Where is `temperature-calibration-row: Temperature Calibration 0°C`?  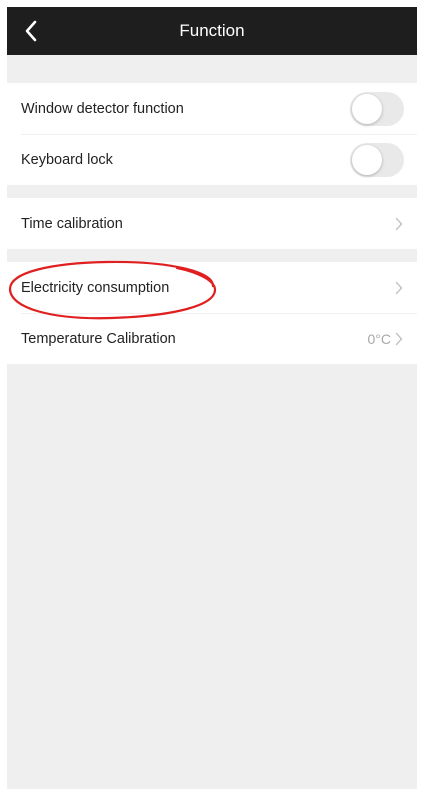
temperature-calibration-row: Temperature Calibration 0°C is located at coordinates (212, 338).